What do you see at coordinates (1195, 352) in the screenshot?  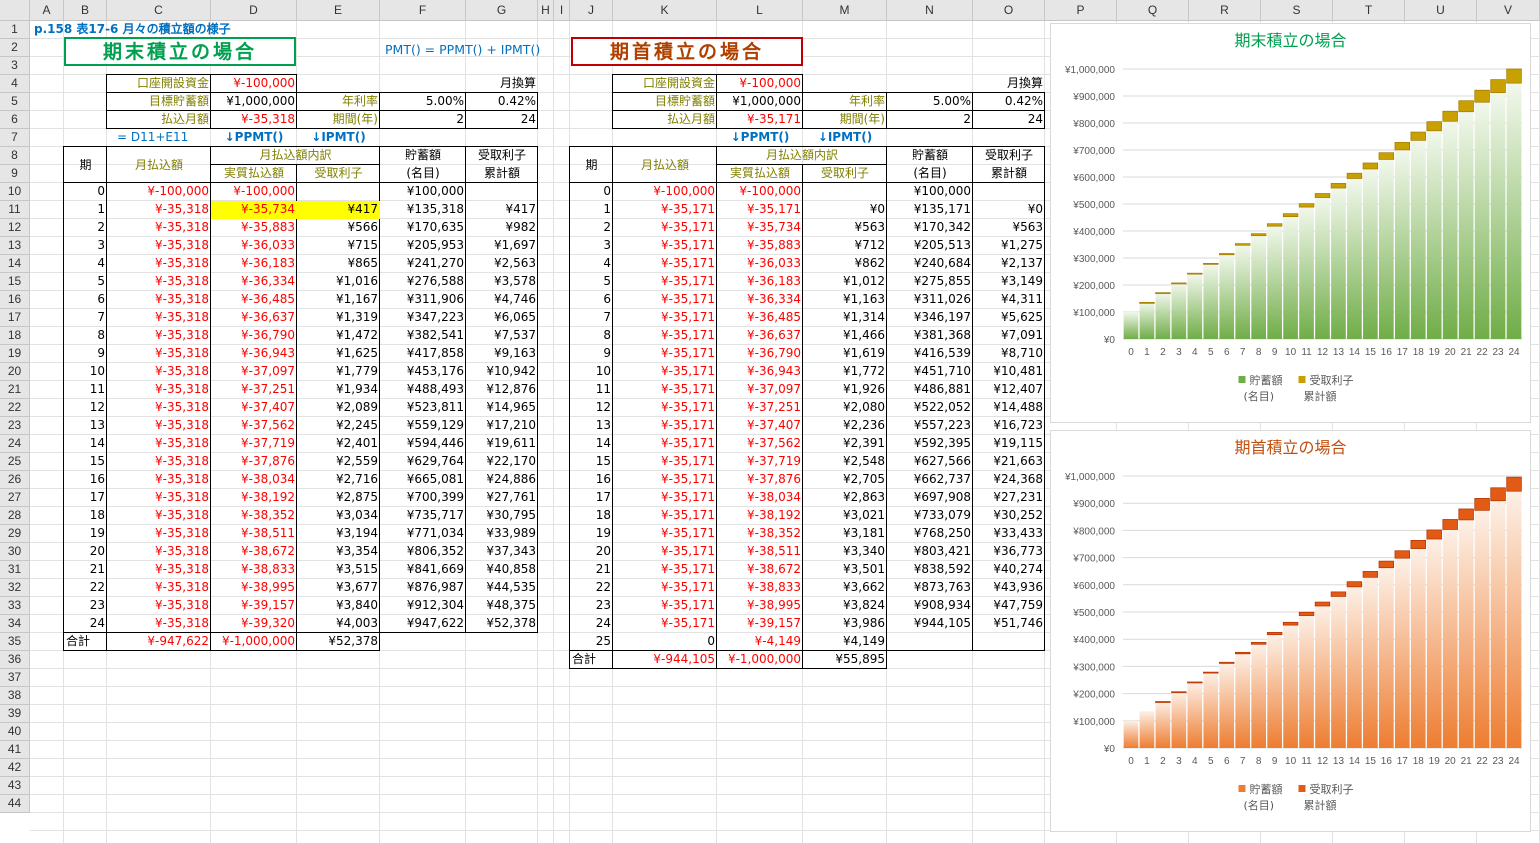 I see `x-tick-label: 4` at bounding box center [1195, 352].